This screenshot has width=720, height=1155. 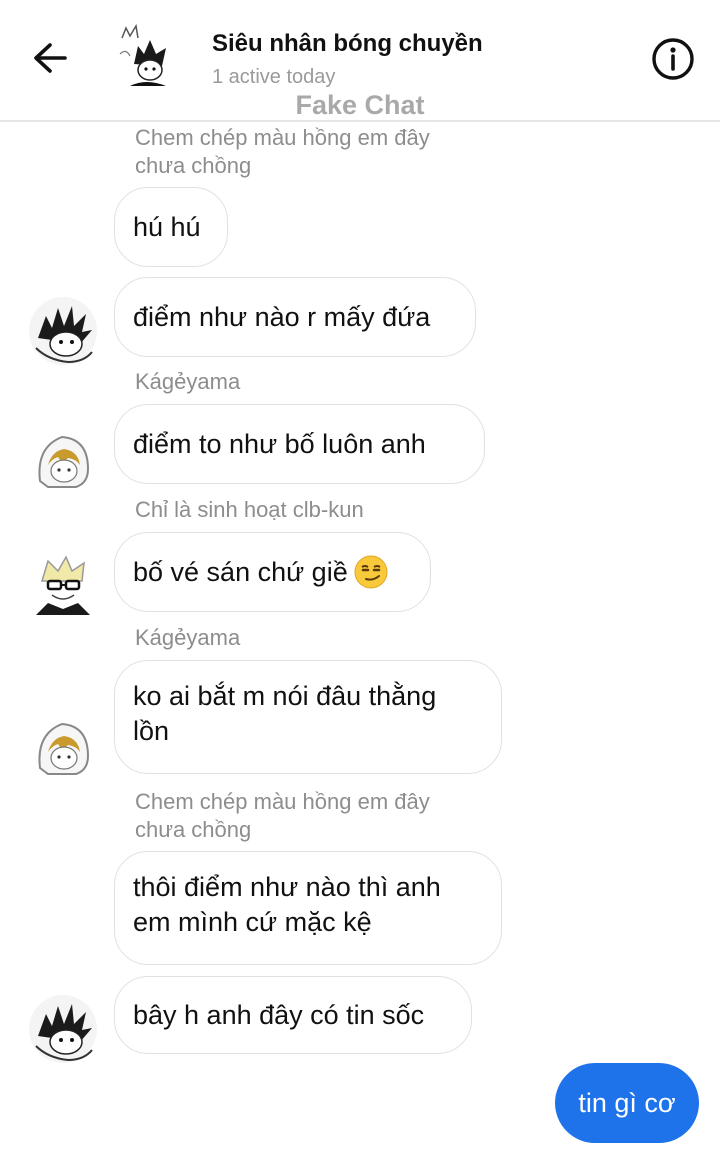 I want to click on message-text: hú hú, so click(x=167, y=226).